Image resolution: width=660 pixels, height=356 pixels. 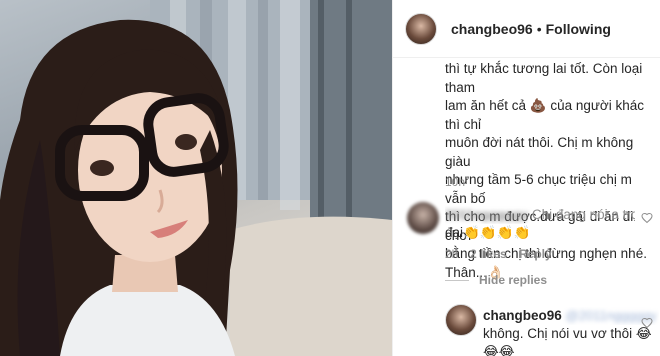 I want to click on reply-text-line2: đại👏👏👏👏, so click(x=488, y=232).